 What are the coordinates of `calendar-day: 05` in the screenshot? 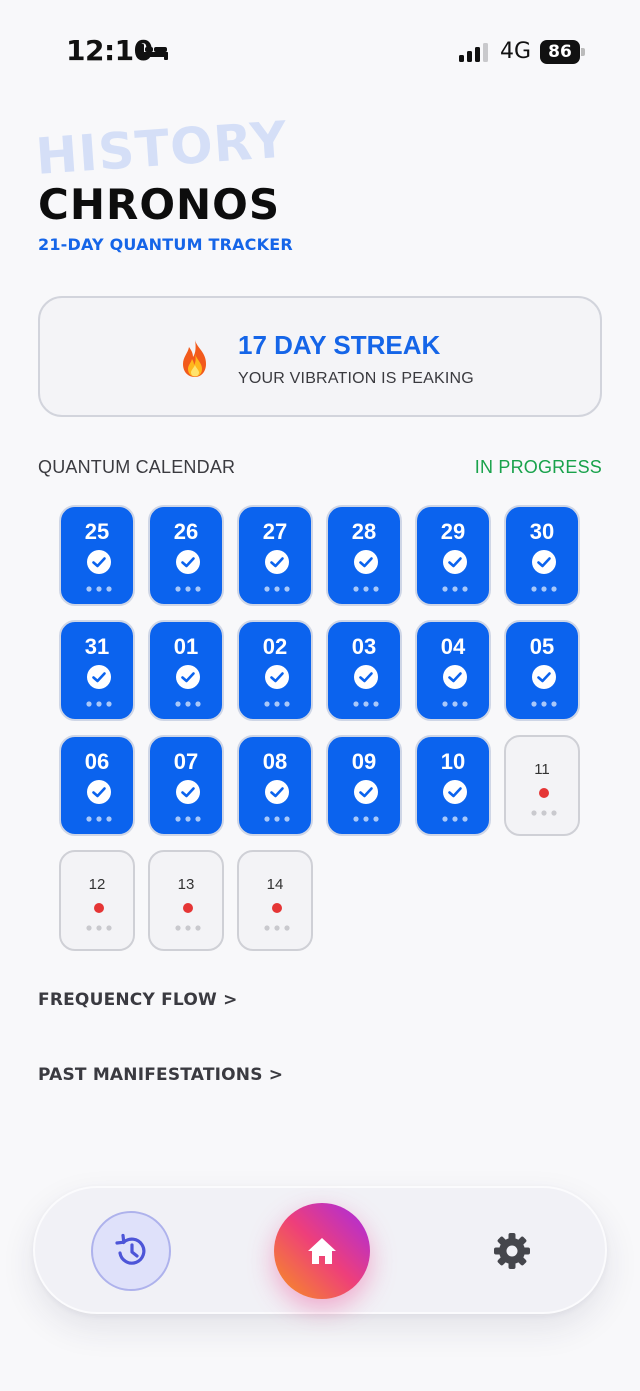 It's located at (542, 670).